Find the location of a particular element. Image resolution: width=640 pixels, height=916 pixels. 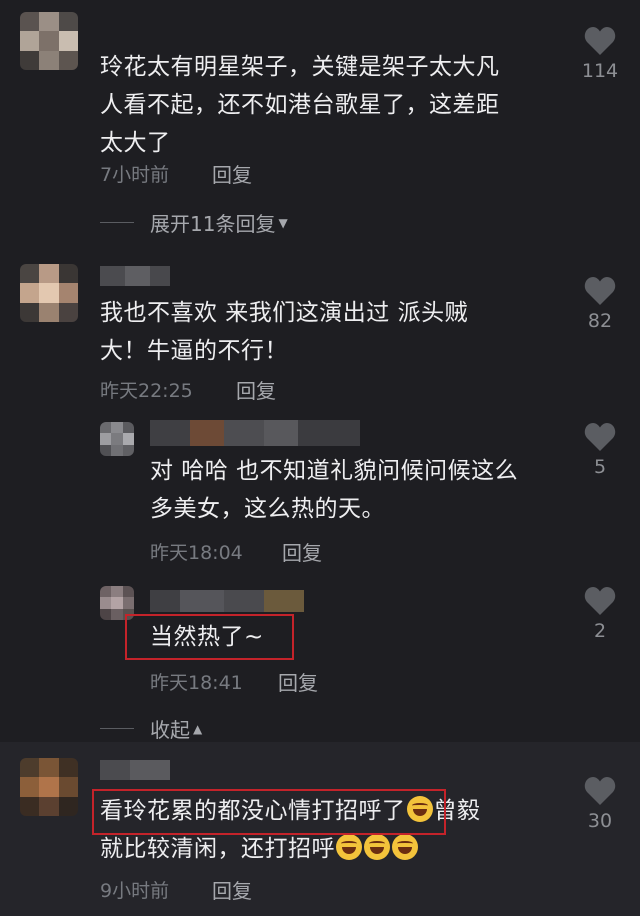

reply-timestamp: 昨天18:04 is located at coordinates (196, 553).